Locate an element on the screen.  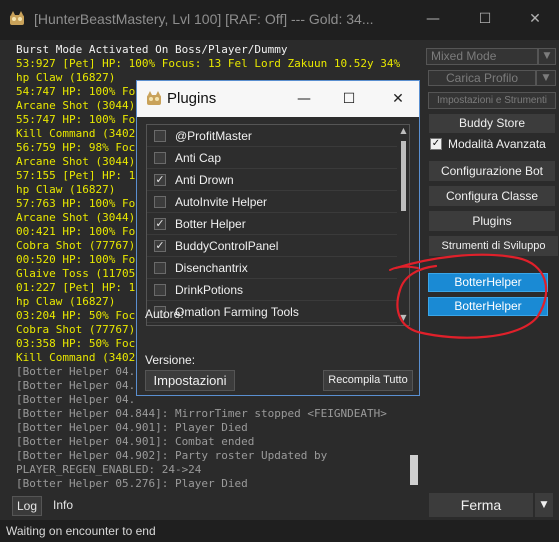
load-profile-button: Carica Profilo is located at coordinates (482, 78).